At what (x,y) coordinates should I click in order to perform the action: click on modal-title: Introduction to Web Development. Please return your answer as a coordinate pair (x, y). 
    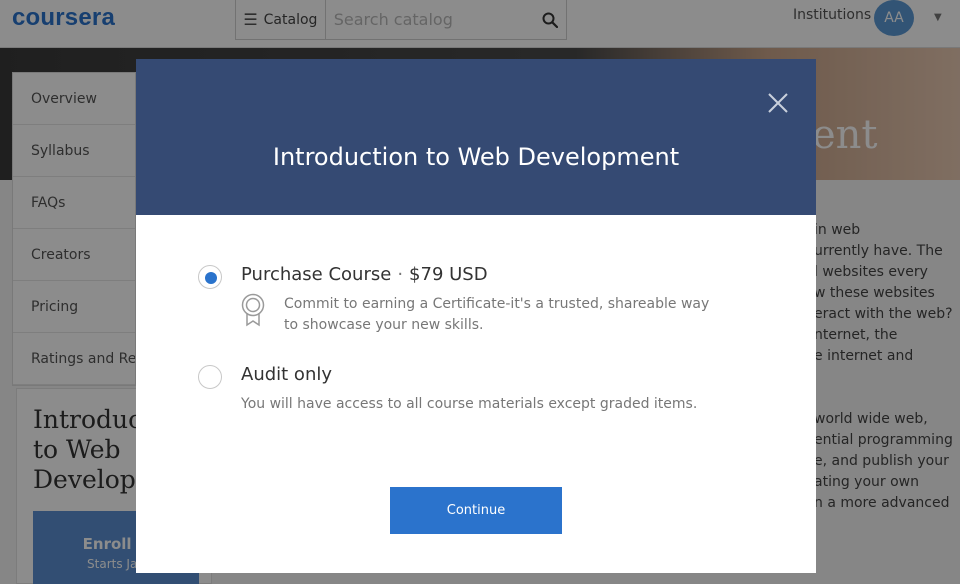
    Looking at the image, I should click on (476, 157).